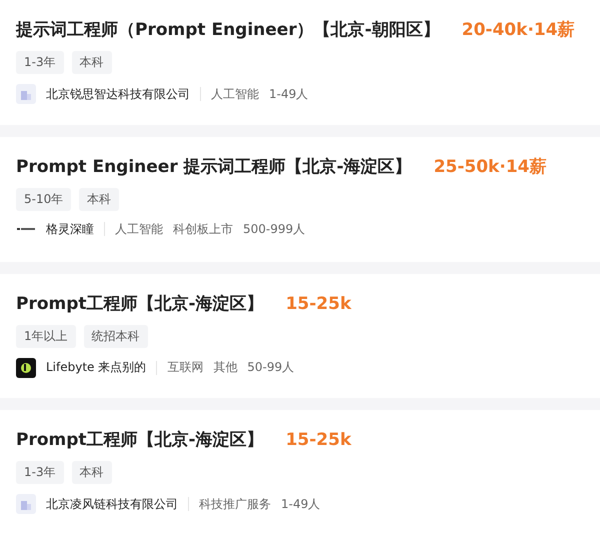  What do you see at coordinates (235, 504) in the screenshot?
I see `company-detail: 科技推广服务` at bounding box center [235, 504].